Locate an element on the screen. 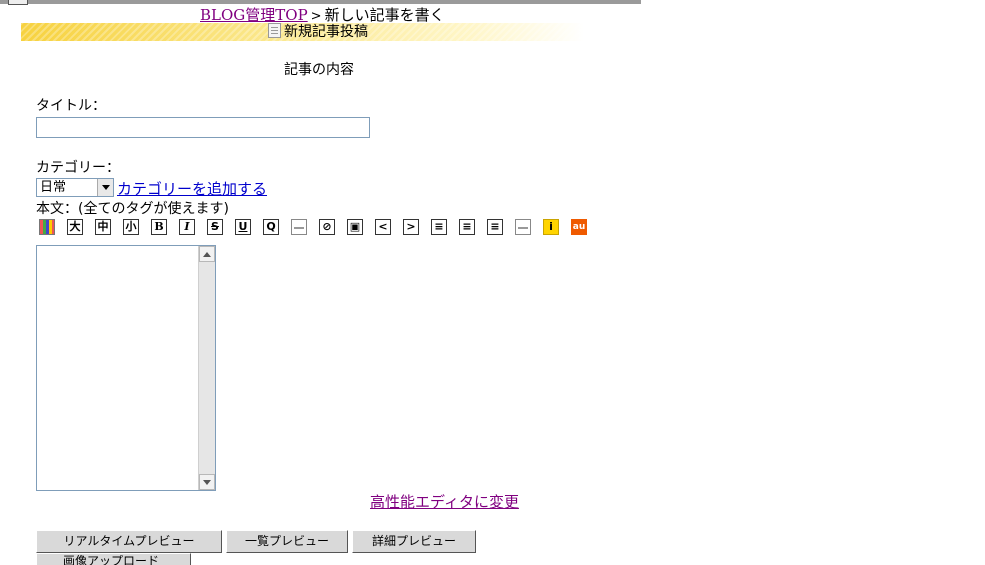  align-center-button: ≡ is located at coordinates (495, 227).